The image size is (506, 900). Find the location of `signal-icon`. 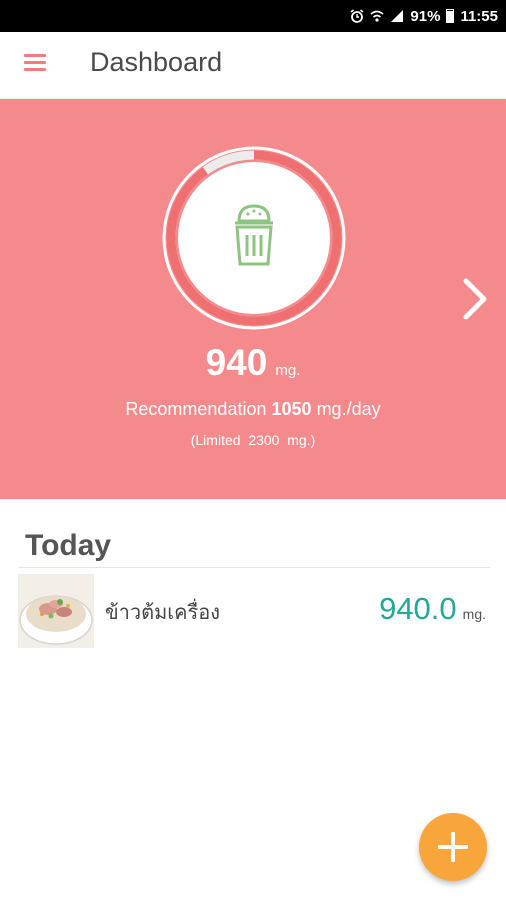

signal-icon is located at coordinates (397, 16).